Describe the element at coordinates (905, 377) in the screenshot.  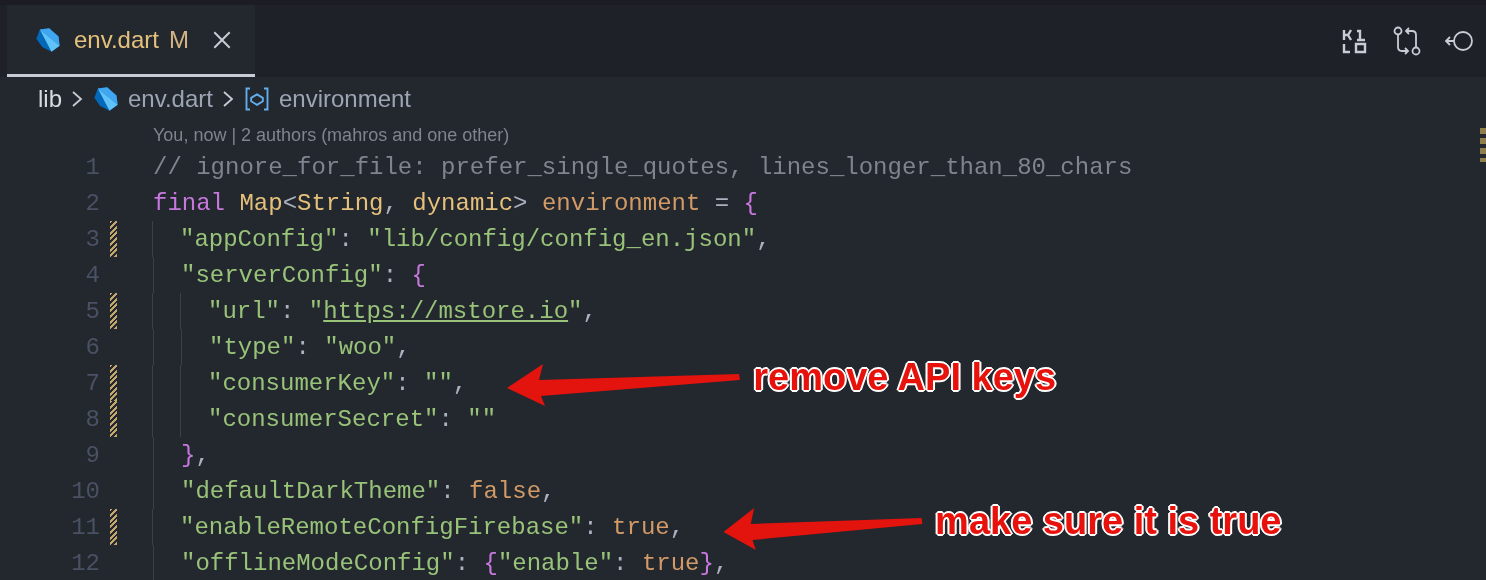
I see `annotation-text: remove API keys` at that location.